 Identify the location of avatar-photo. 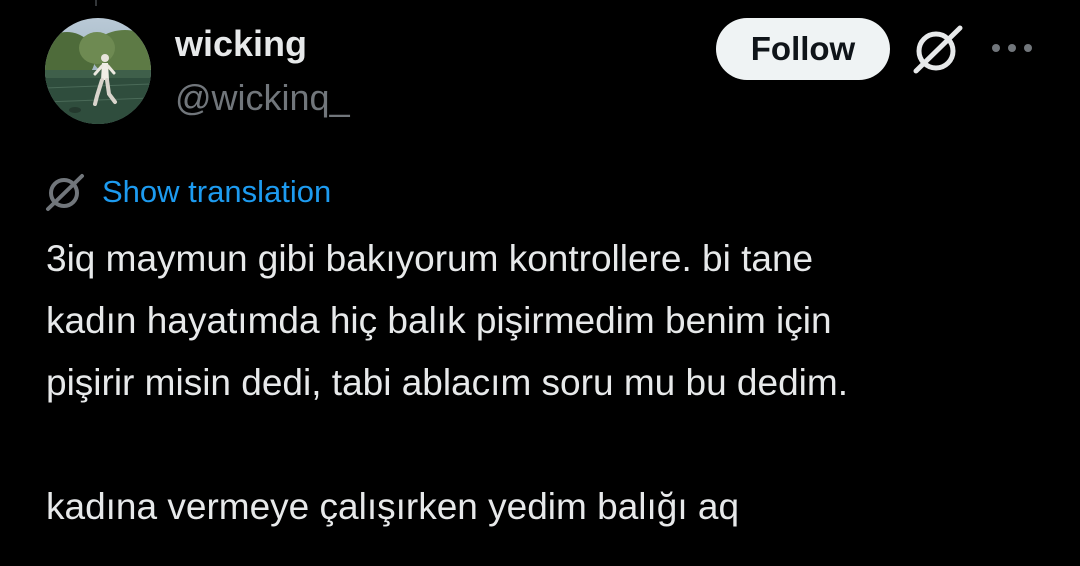
(98, 71).